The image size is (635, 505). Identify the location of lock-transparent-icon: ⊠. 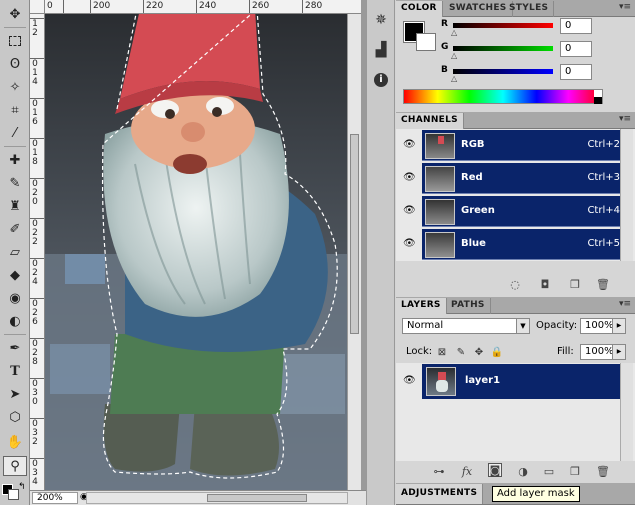
(442, 352).